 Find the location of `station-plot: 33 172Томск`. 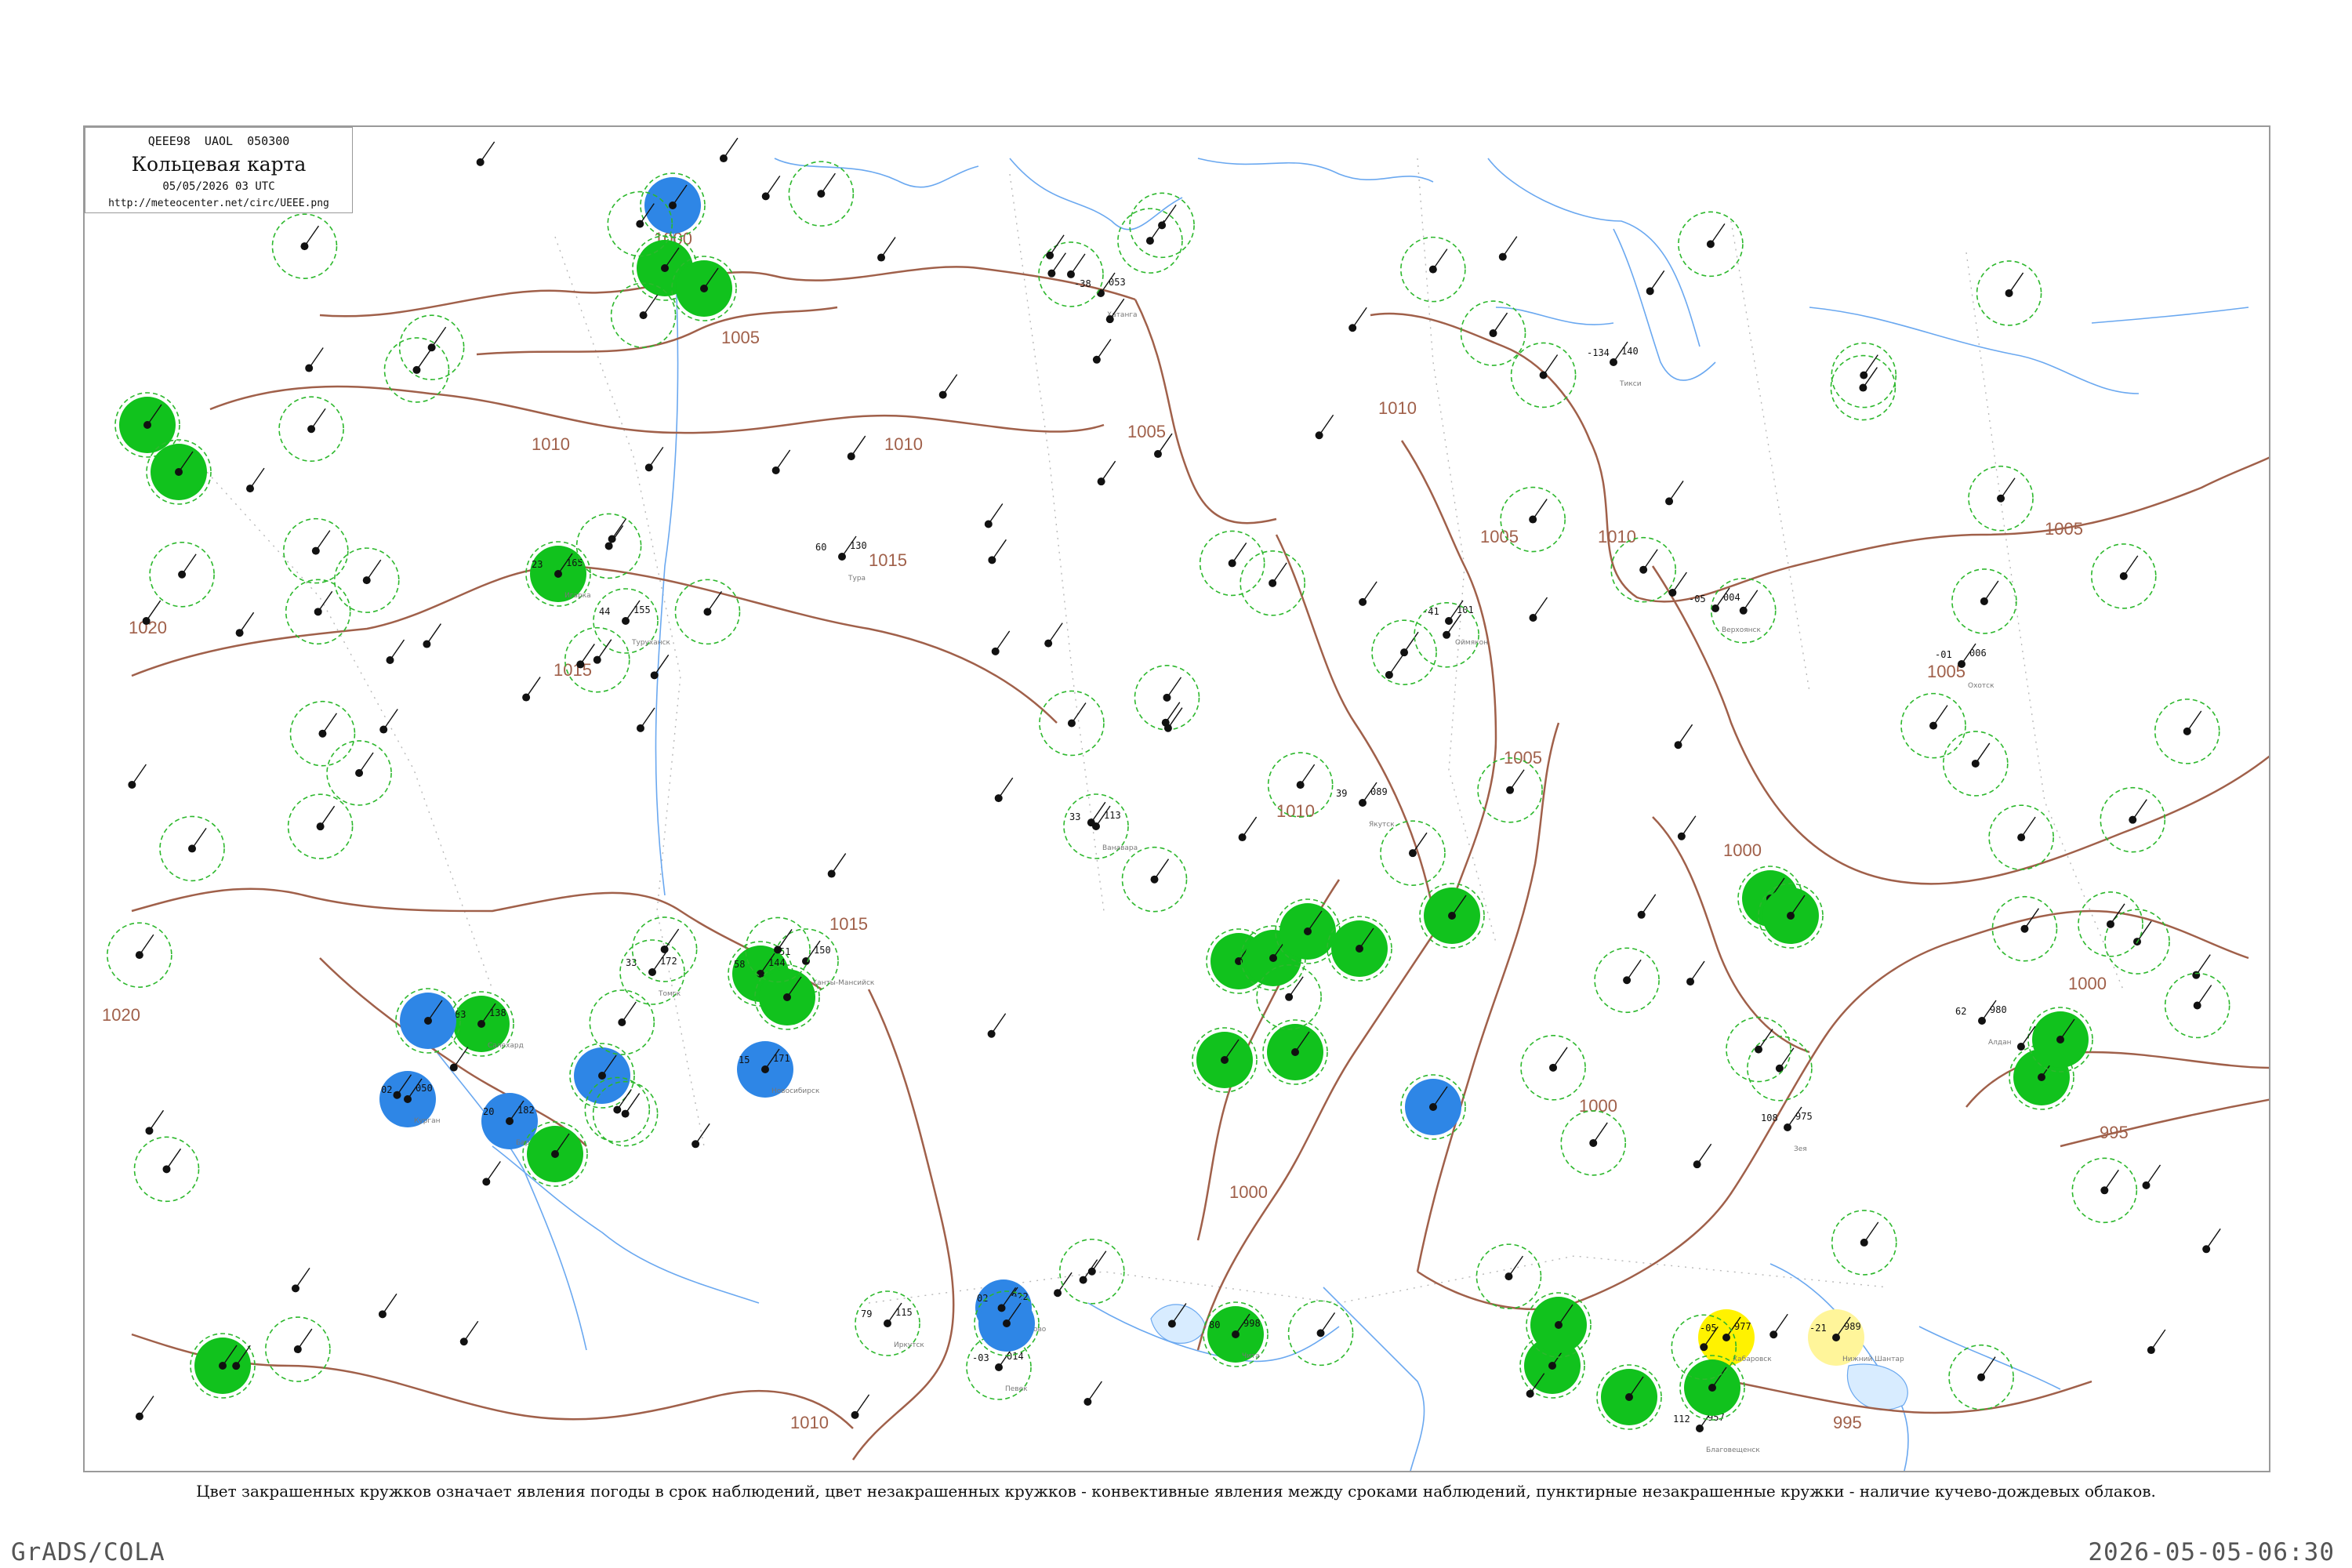

station-plot: 33 172Томск is located at coordinates (652, 972).